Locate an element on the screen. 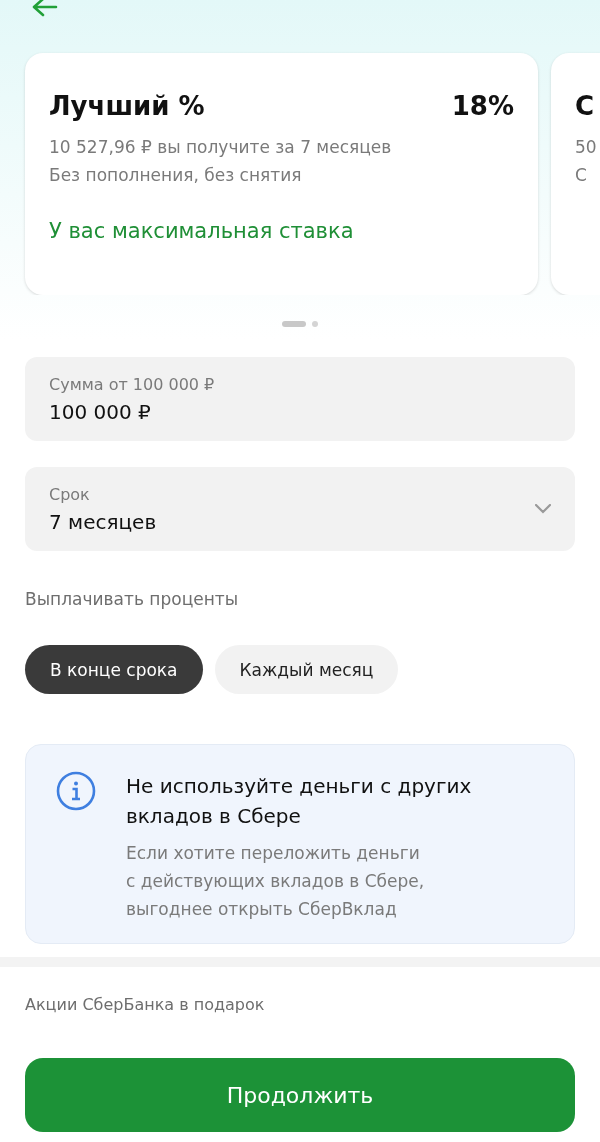 The width and height of the screenshot is (600, 1142). offer-detail: Без пополнения, без снятия is located at coordinates (176, 175).